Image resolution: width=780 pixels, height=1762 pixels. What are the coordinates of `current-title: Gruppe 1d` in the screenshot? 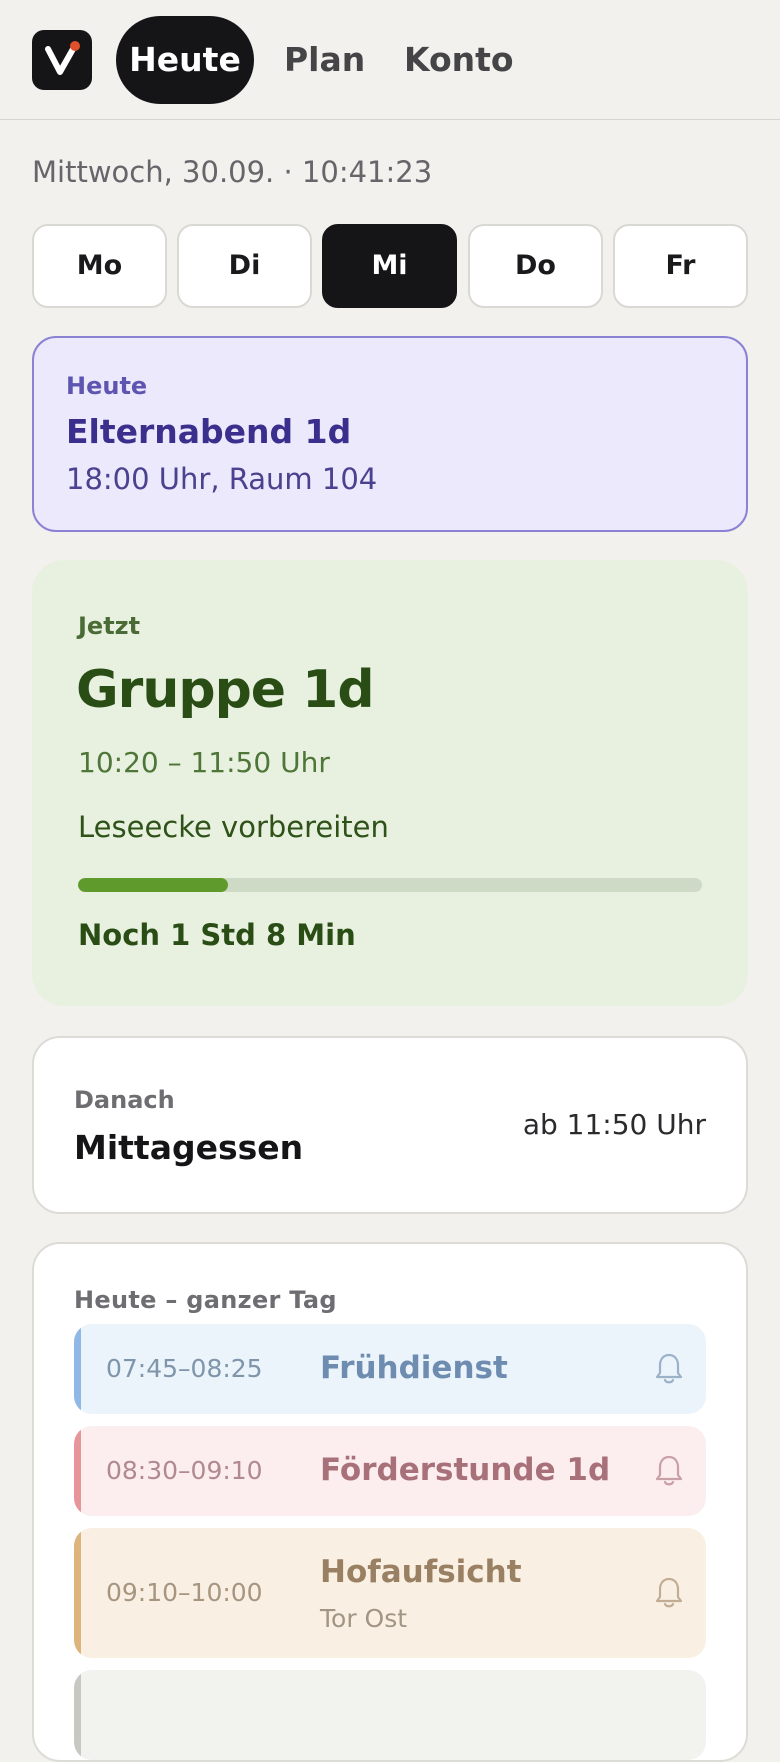 It's located at (225, 690).